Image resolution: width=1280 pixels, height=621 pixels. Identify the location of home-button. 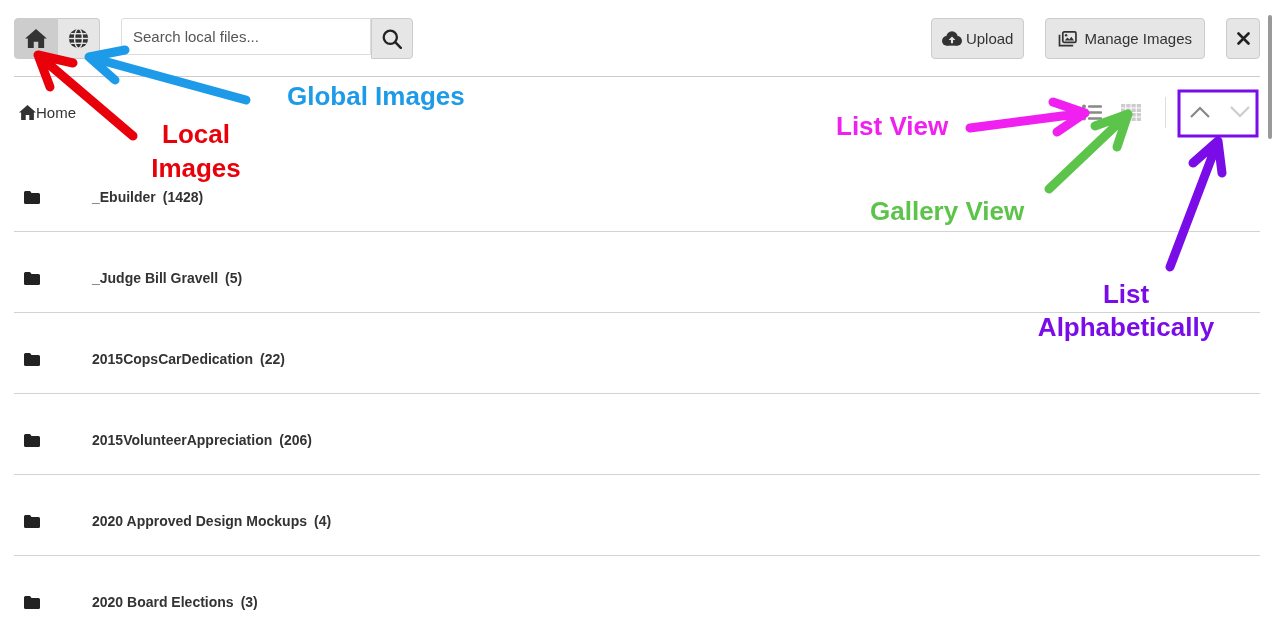
(36, 38).